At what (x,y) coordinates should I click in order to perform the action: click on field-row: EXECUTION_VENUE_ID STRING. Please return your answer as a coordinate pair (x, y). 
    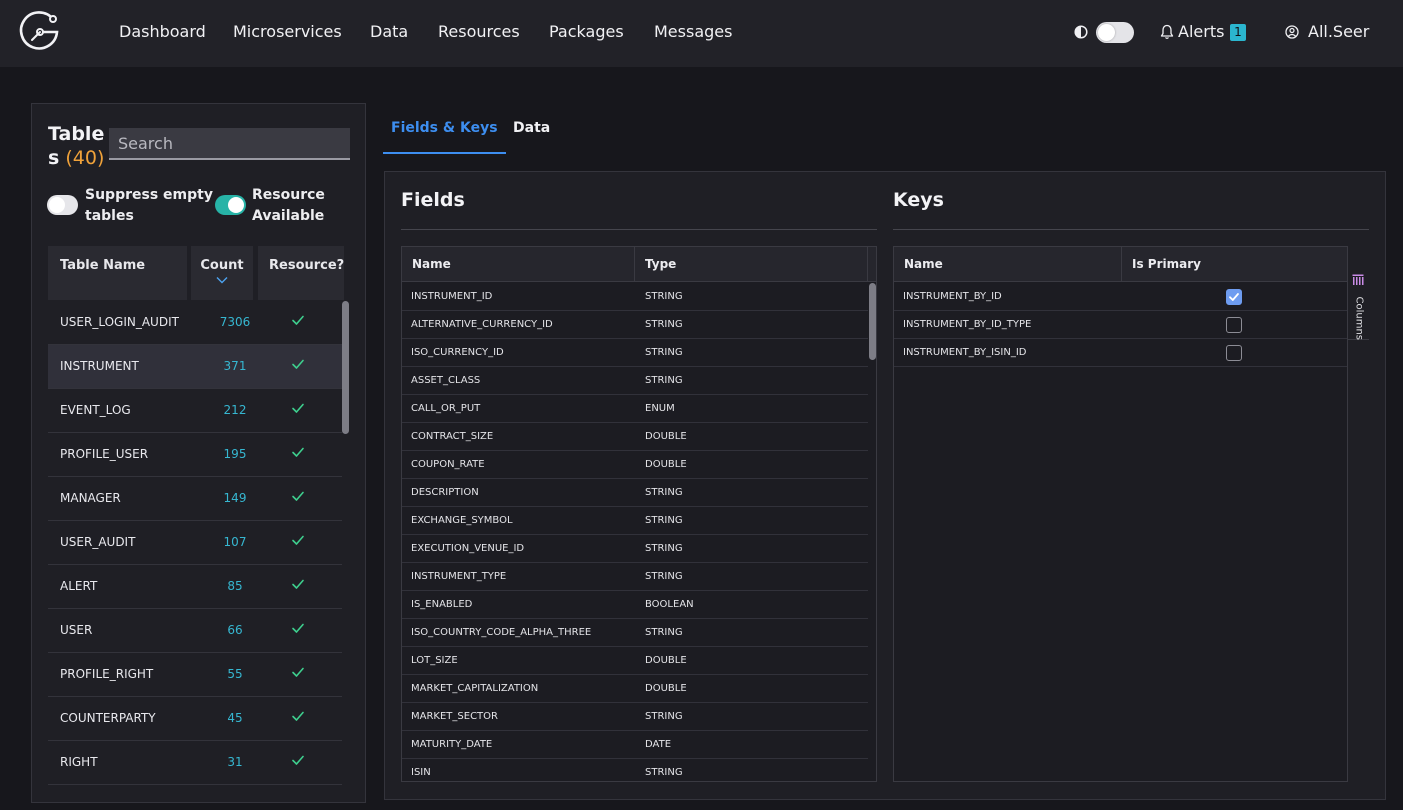
    Looking at the image, I should click on (635, 549).